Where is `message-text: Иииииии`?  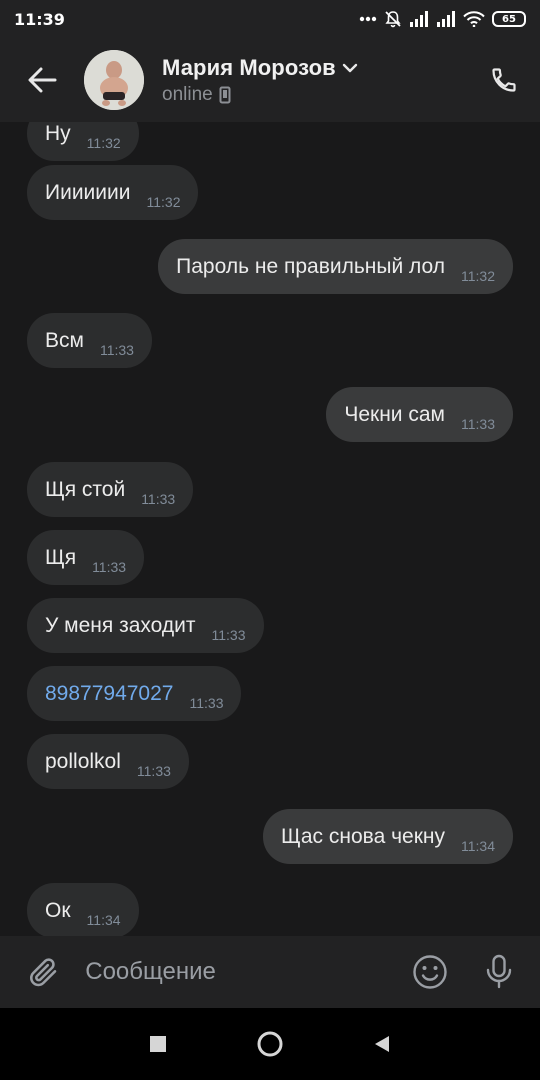 message-text: Иииииии is located at coordinates (88, 192).